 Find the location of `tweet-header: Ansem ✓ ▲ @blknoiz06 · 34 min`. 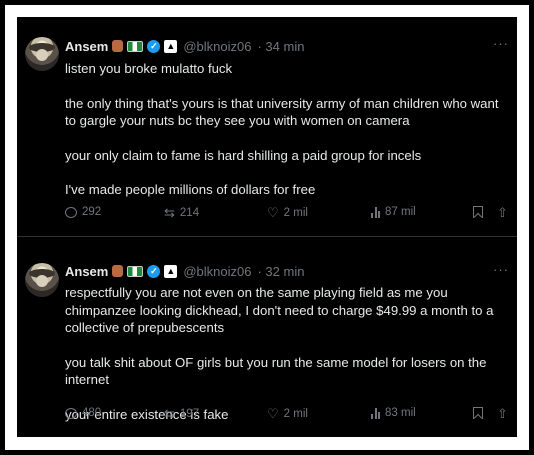

tweet-header: Ansem ✓ ▲ @blknoiz06 · 34 min is located at coordinates (184, 46).